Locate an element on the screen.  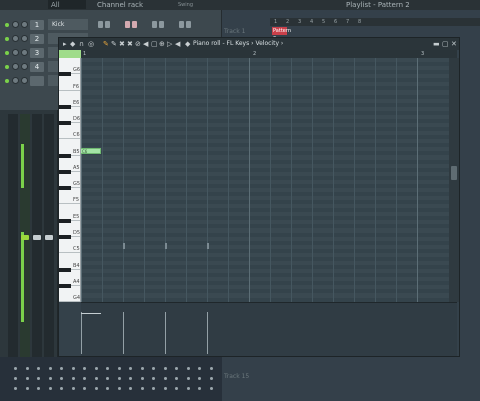
channel-row: 1 Kick is located at coordinates (111, 25).